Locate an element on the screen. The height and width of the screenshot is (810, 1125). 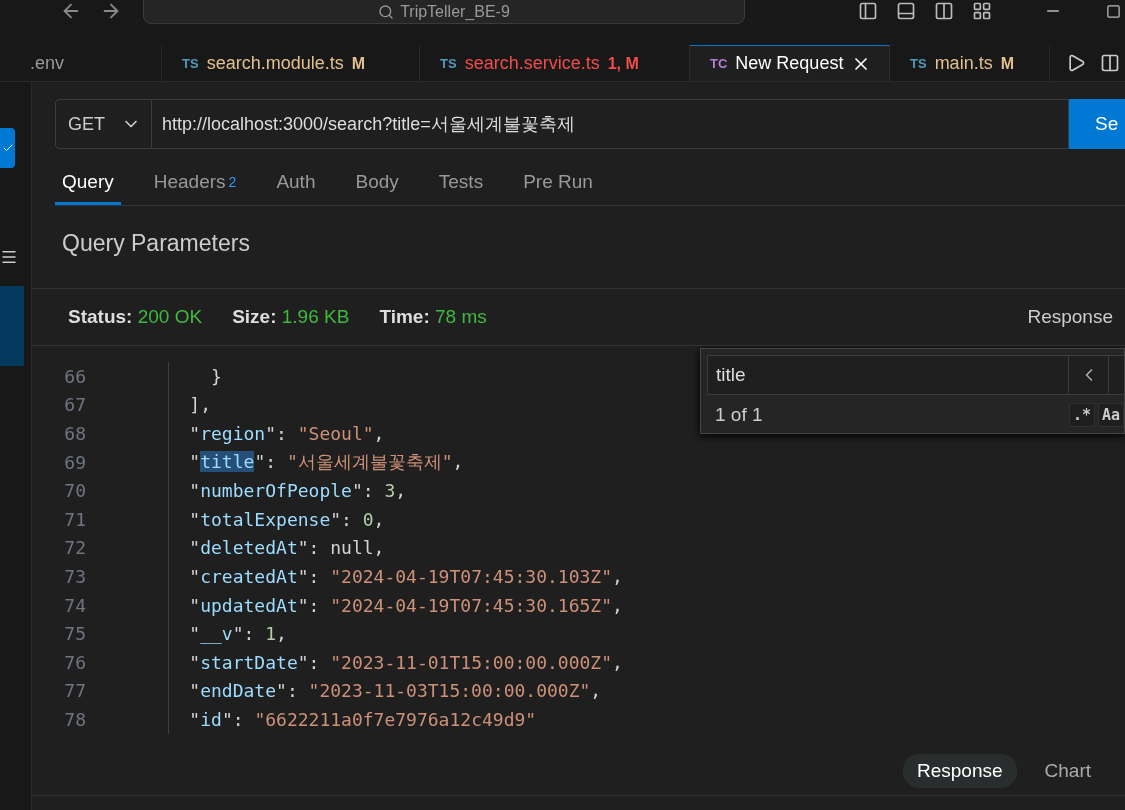
code-line: "region": "Seoul", is located at coordinates (286, 433).